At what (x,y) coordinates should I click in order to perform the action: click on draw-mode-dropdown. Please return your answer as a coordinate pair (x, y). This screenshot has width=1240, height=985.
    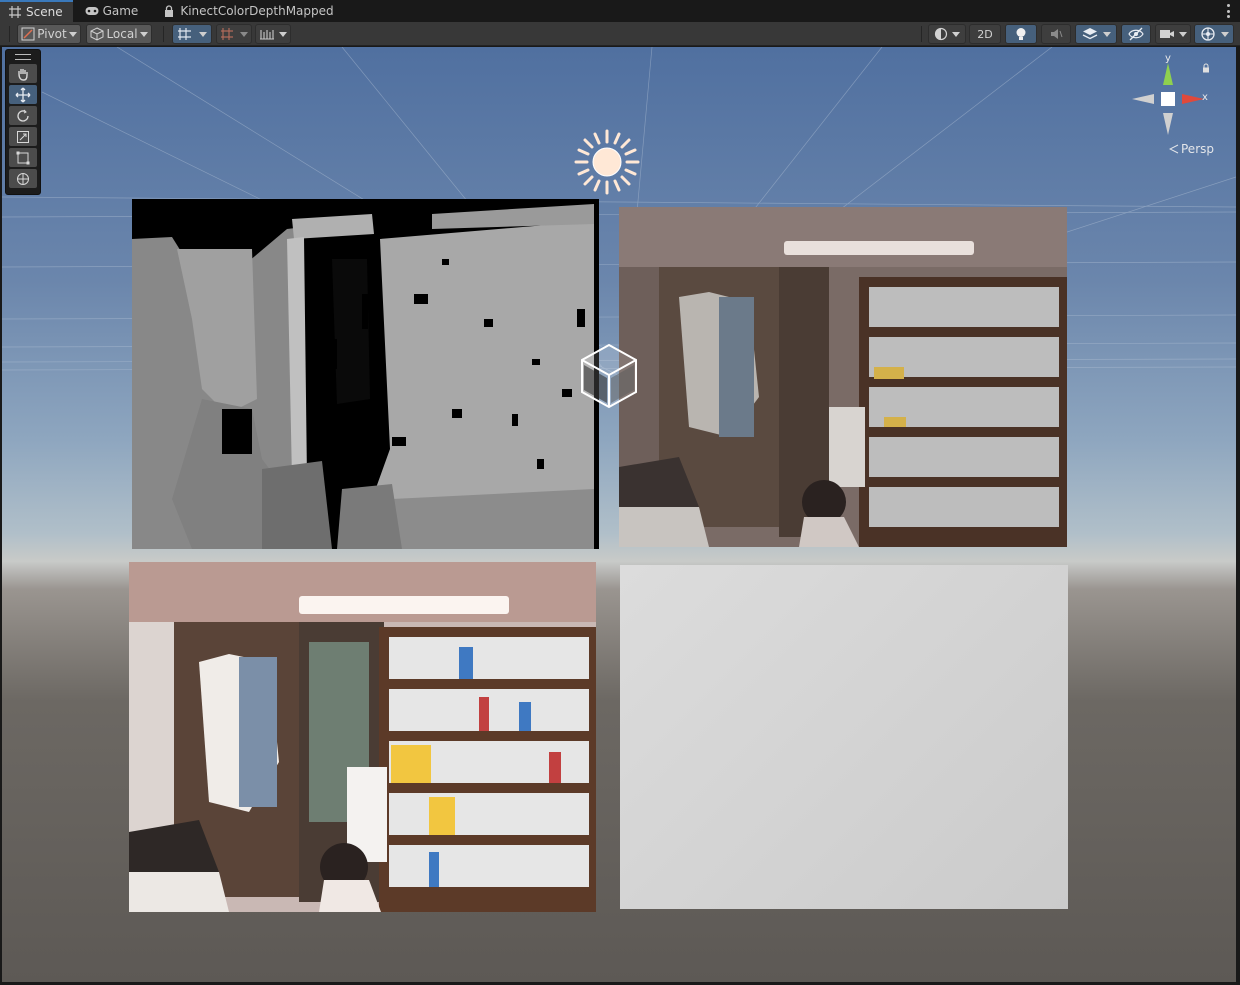
    Looking at the image, I should click on (947, 34).